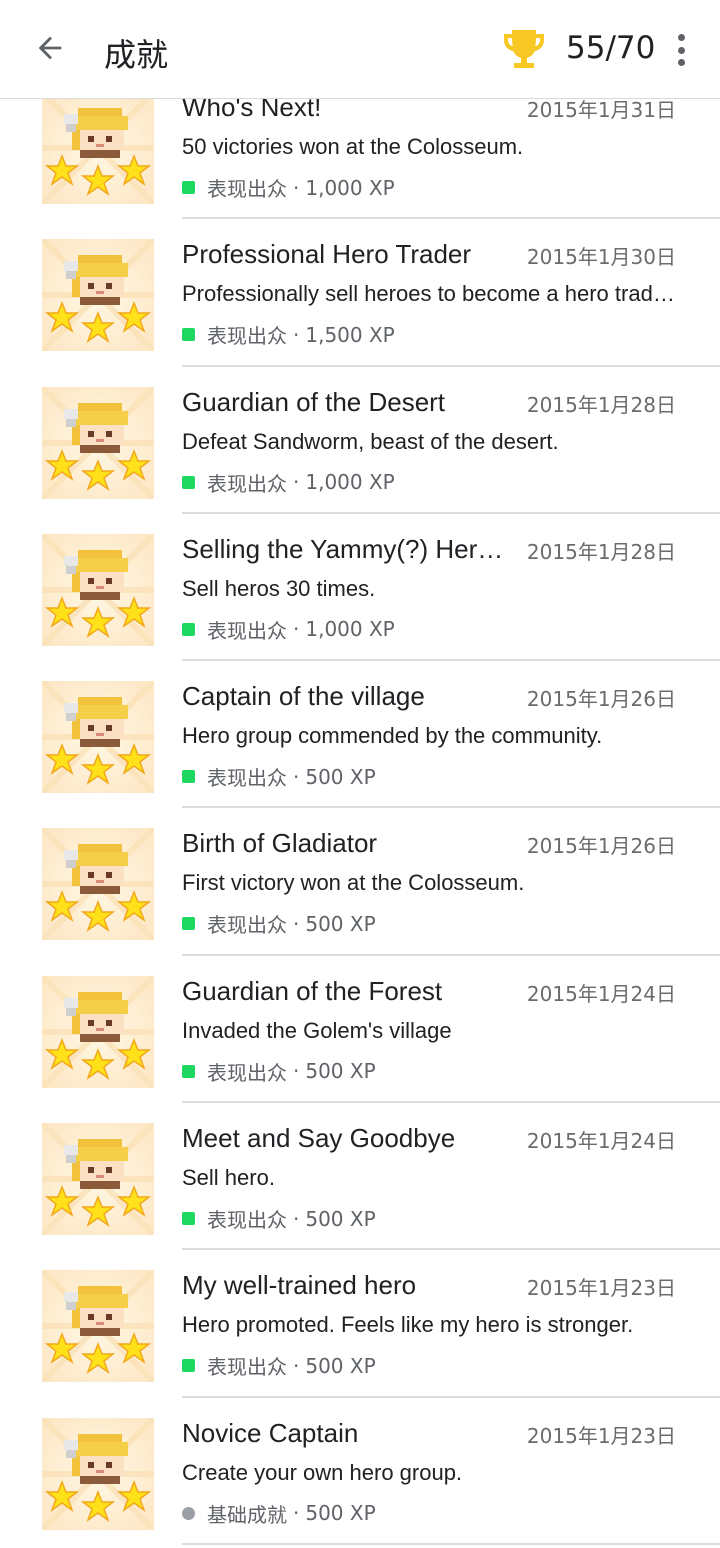  I want to click on achievement-title: Guardian of the Desert, so click(314, 401).